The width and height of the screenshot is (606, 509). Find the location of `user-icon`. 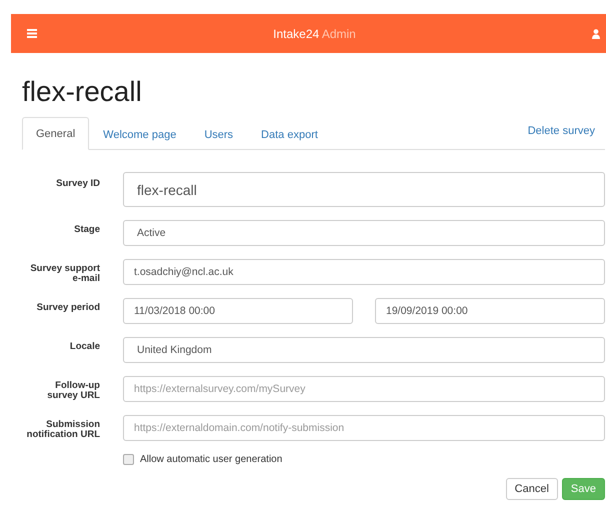

user-icon is located at coordinates (596, 33).